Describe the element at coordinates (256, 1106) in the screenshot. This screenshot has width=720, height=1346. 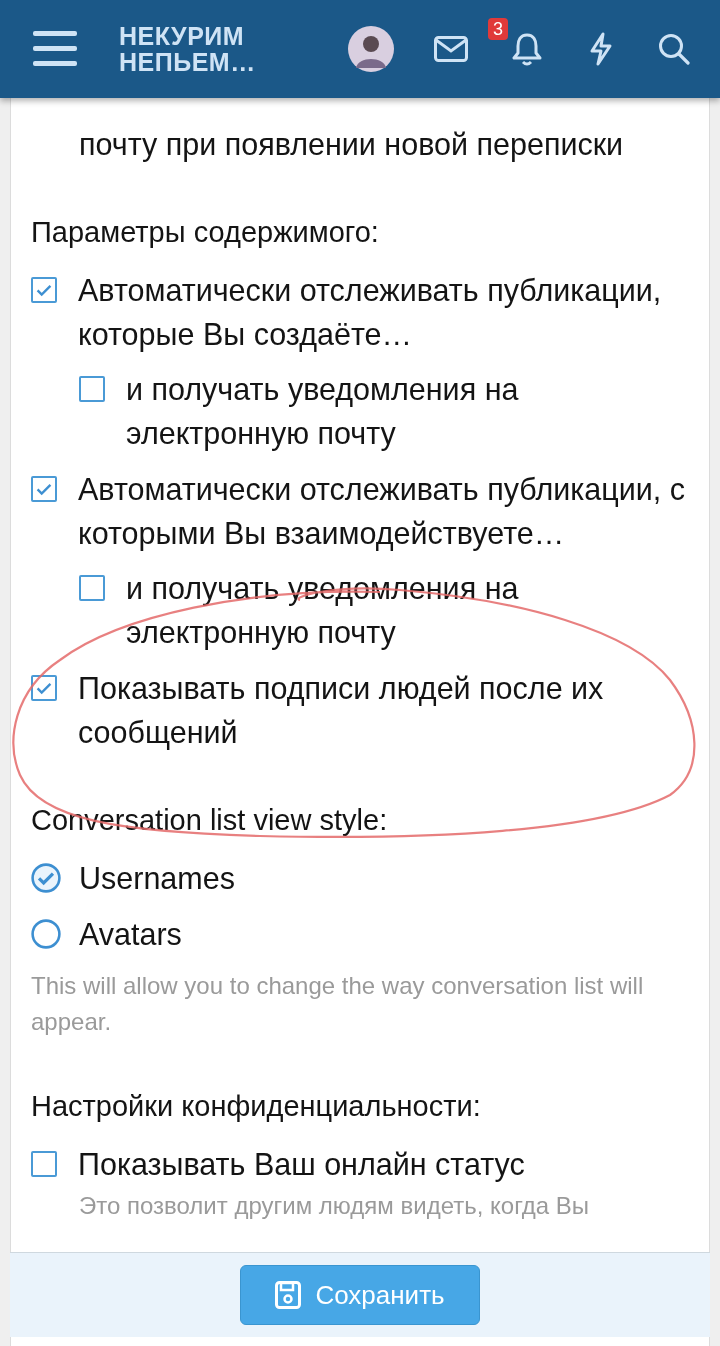
I see `section-heading: Настройки конфиденциальности:` at that location.